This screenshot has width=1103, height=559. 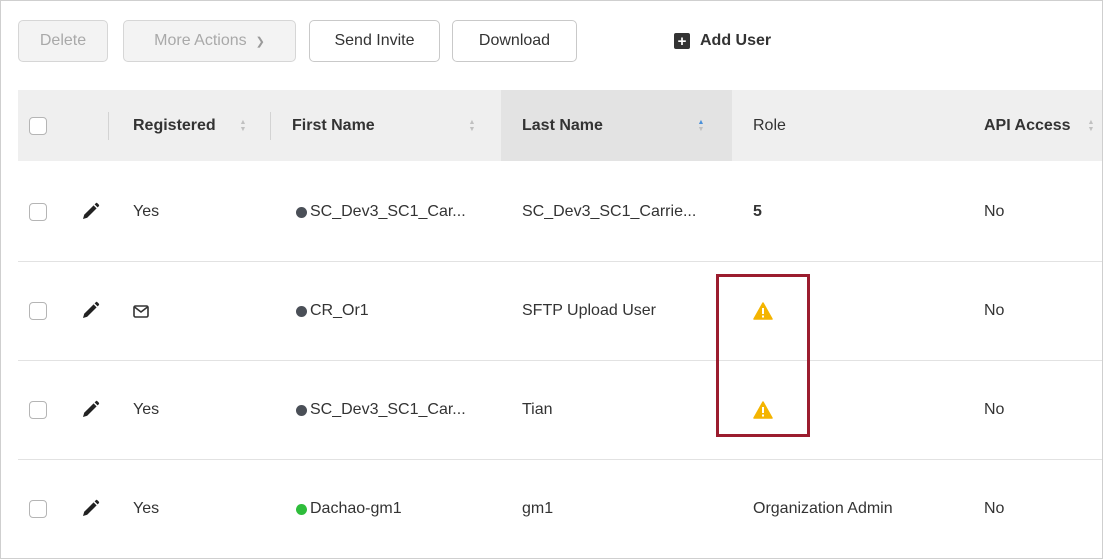 I want to click on last-name-value: SFTP Upload User, so click(x=589, y=310).